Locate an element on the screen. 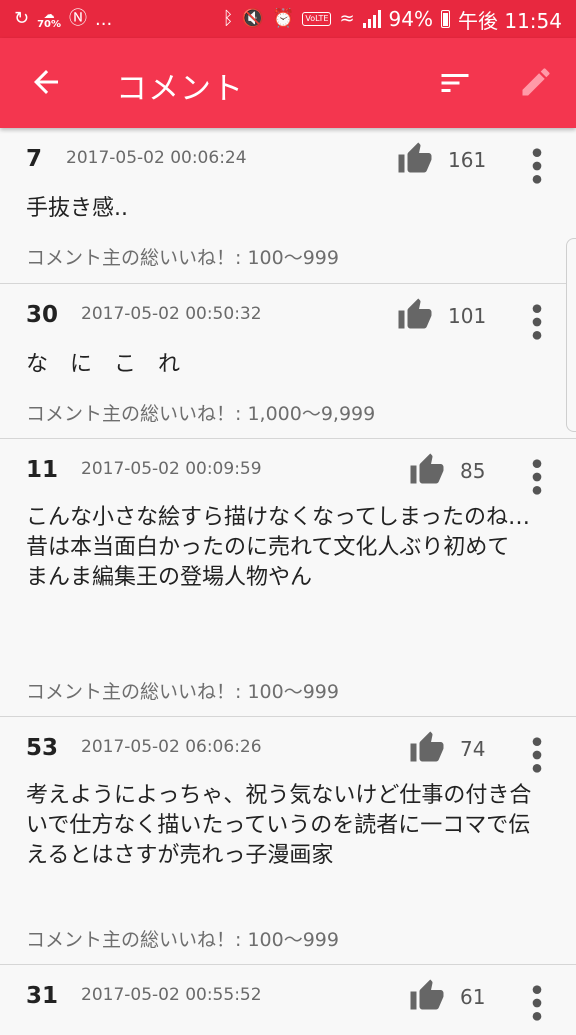  side-drawer-handle is located at coordinates (571, 335).